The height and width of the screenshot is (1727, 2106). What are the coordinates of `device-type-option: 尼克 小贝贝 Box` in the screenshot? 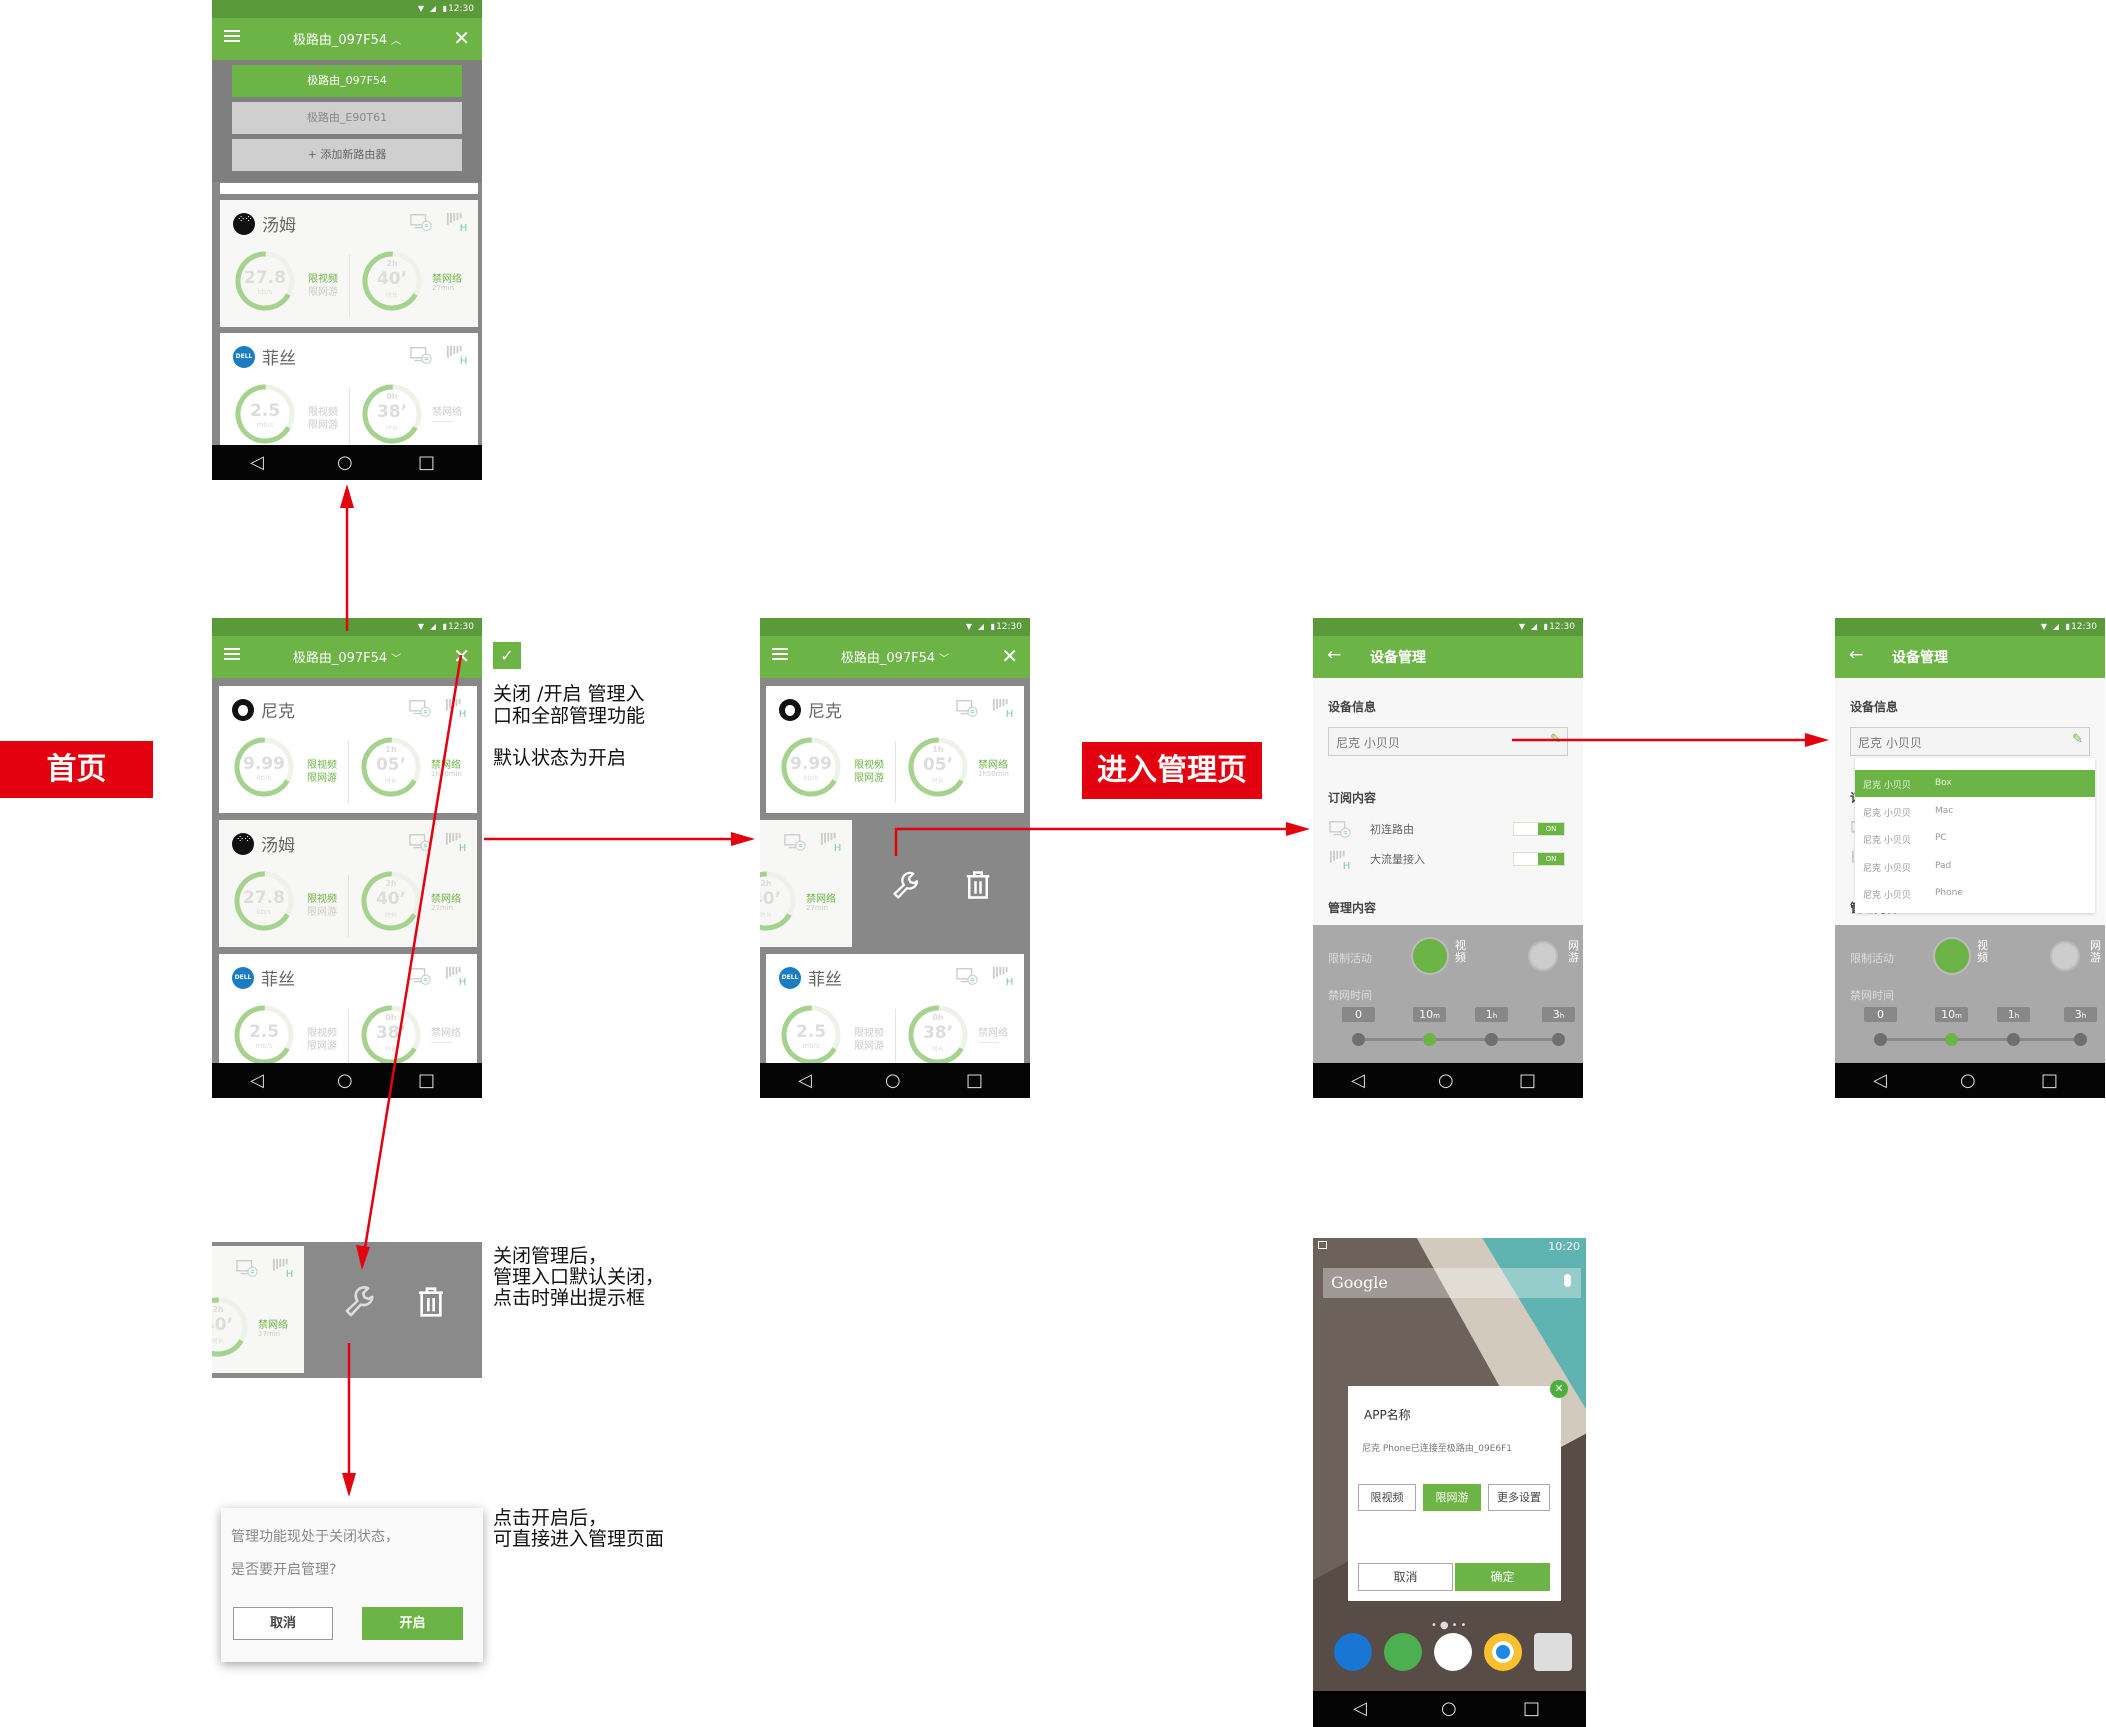 It's located at (1975, 783).